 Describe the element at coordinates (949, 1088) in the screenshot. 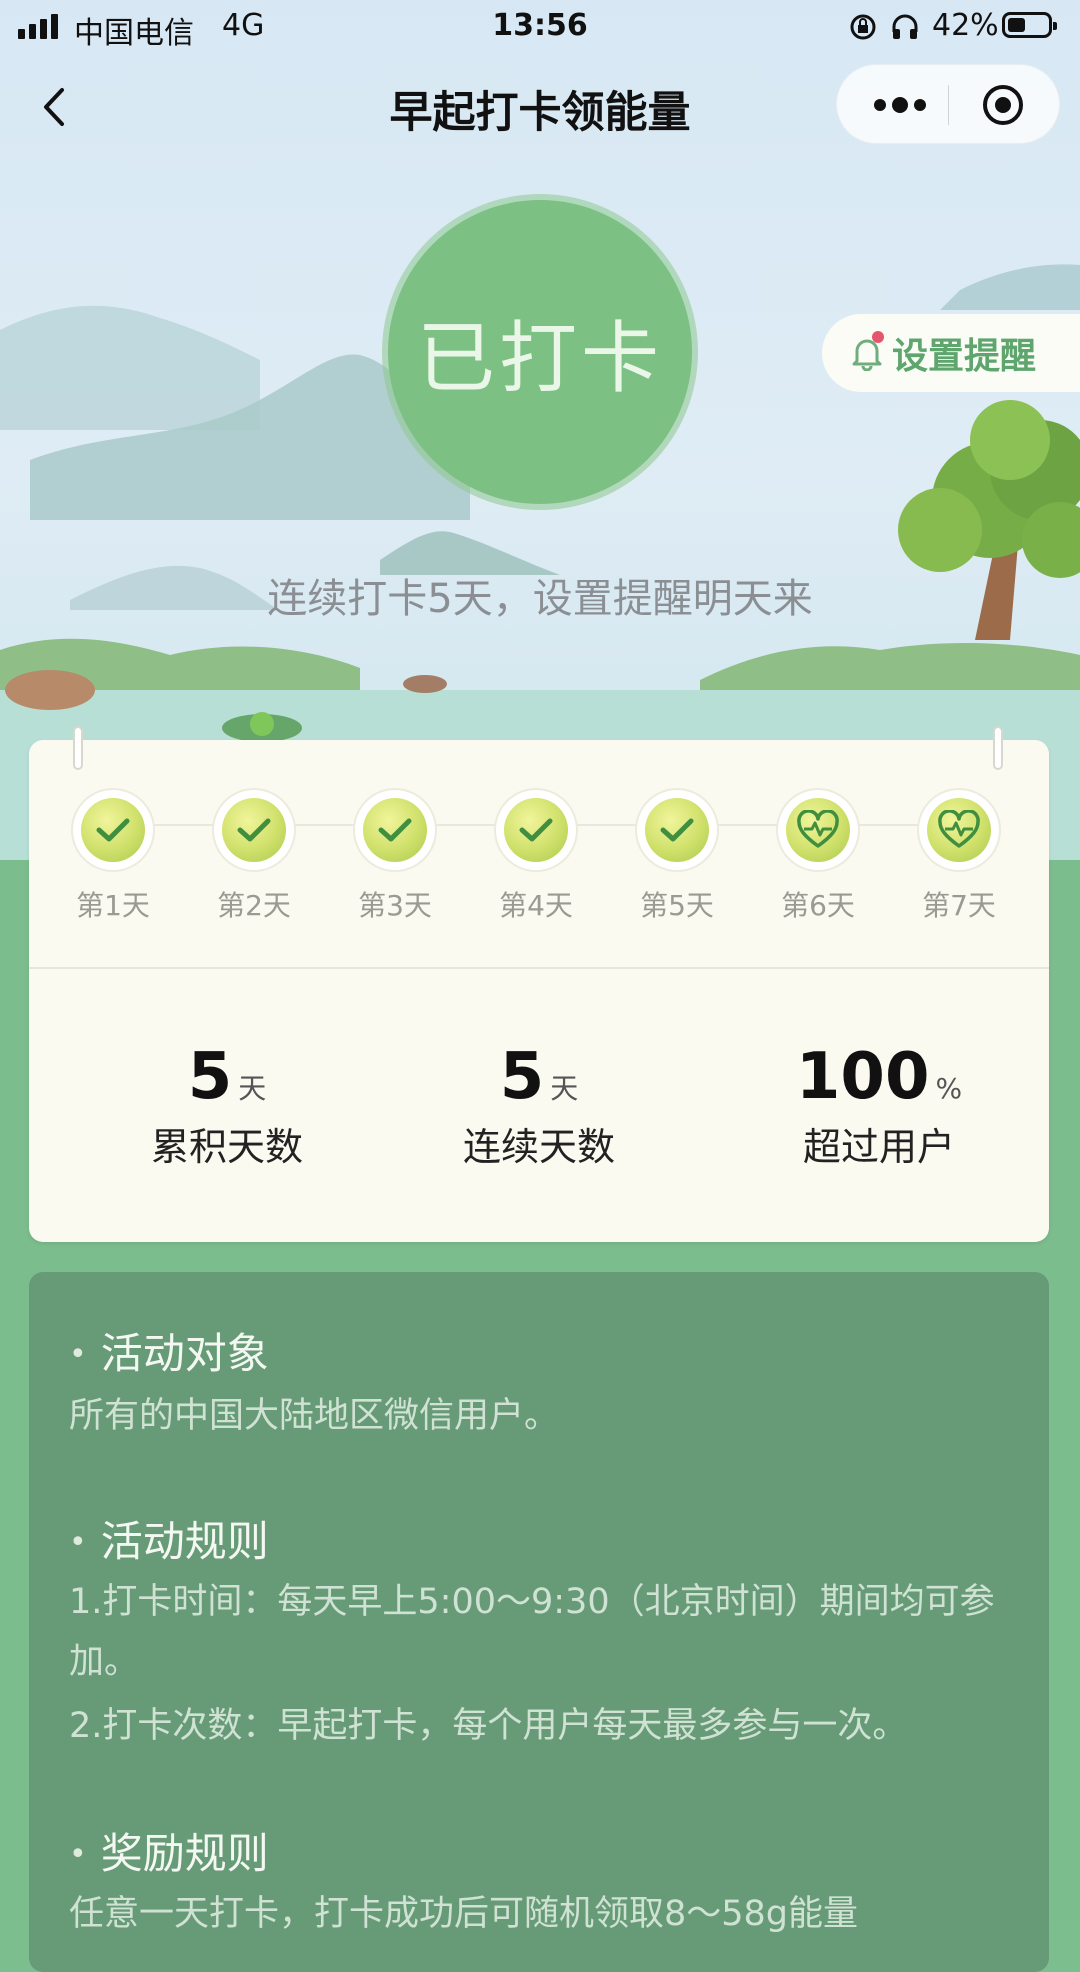

I see `stat-unit: %` at that location.